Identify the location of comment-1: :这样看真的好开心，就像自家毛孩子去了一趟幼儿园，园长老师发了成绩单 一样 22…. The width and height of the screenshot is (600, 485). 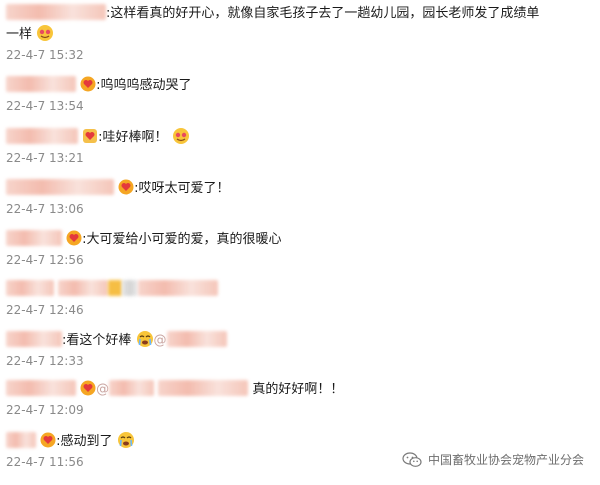
(298, 33).